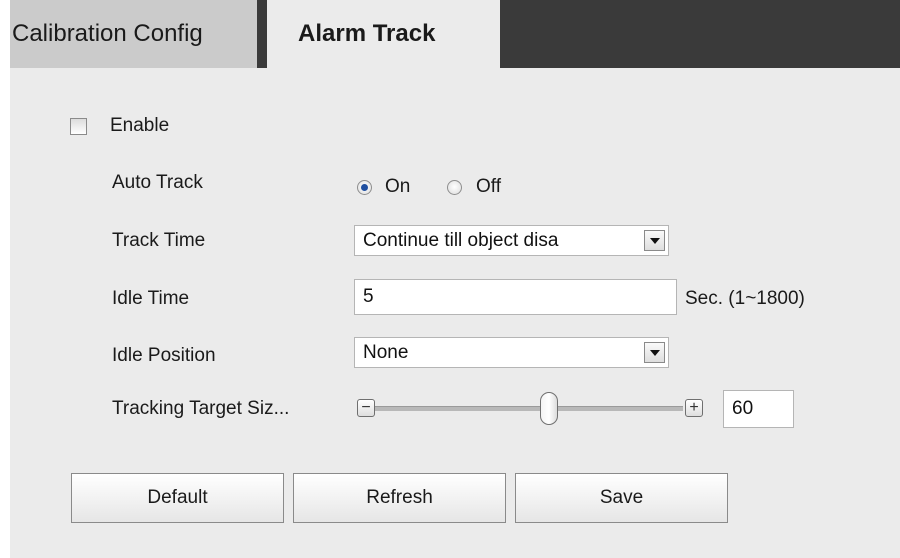 The image size is (900, 558). What do you see at coordinates (159, 240) in the screenshot?
I see `track-time-label: Track Time` at bounding box center [159, 240].